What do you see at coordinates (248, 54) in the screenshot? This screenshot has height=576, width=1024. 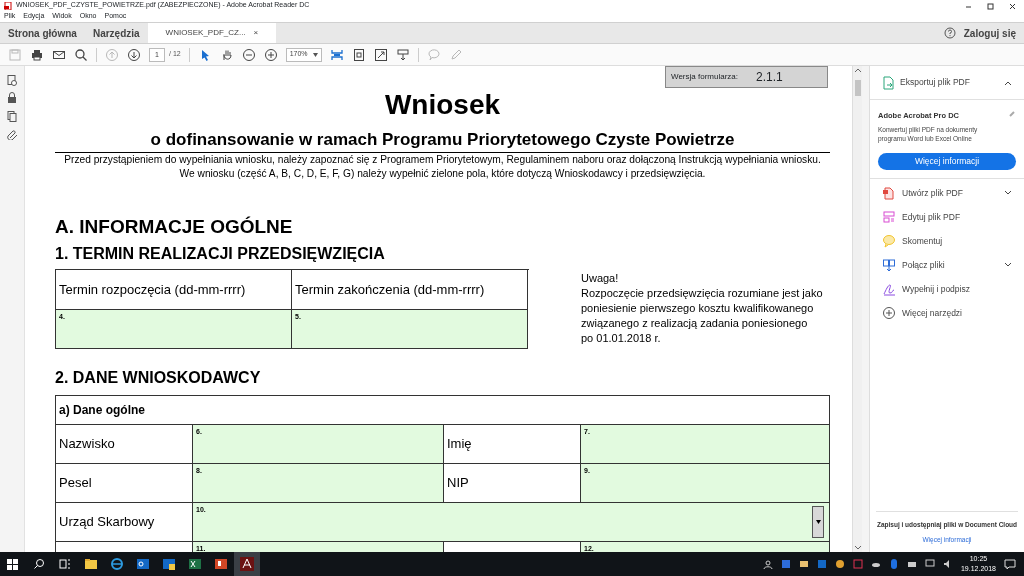 I see `zoom-out-icon` at bounding box center [248, 54].